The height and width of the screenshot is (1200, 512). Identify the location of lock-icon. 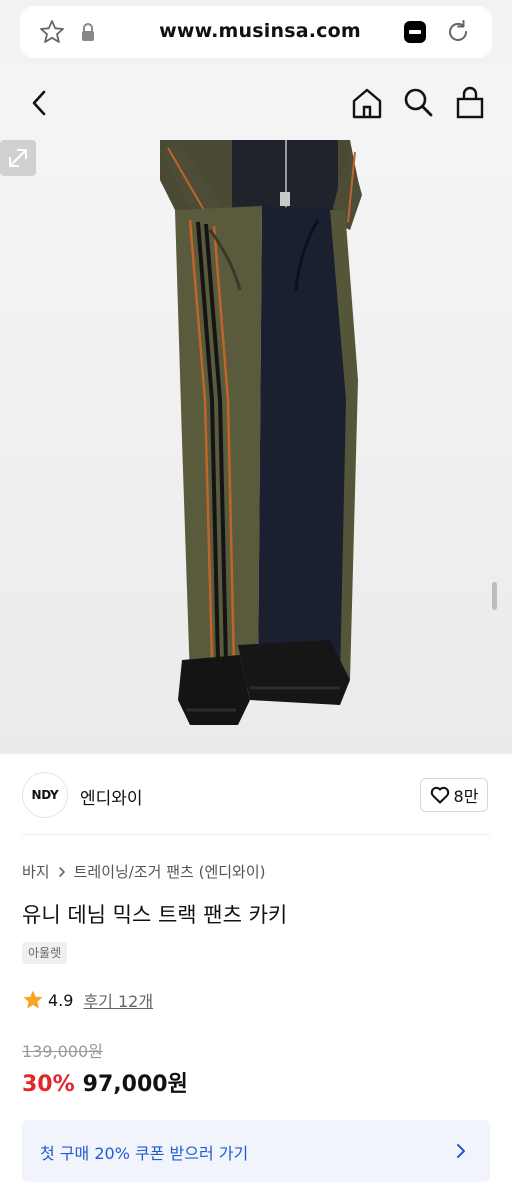
(88, 32).